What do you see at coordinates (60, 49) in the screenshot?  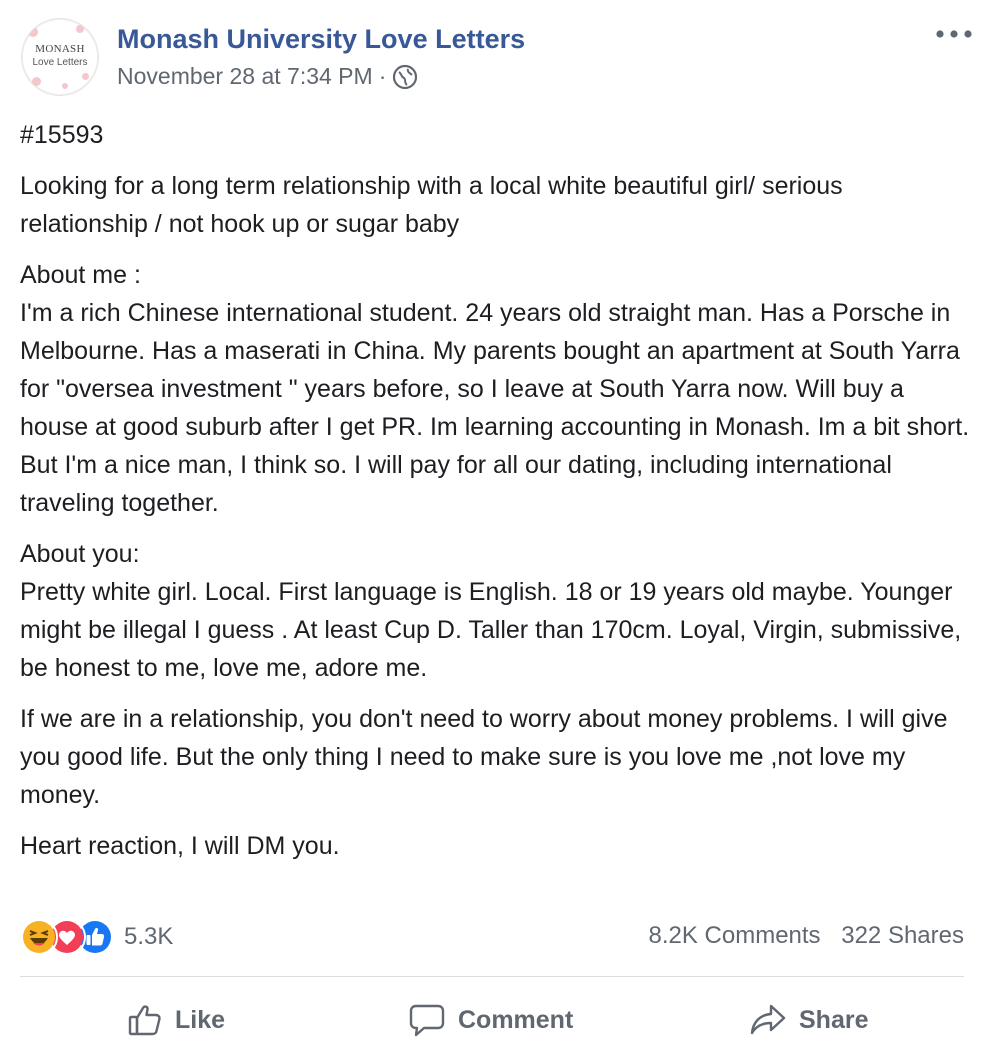 I see `avatar-title: MONASH` at bounding box center [60, 49].